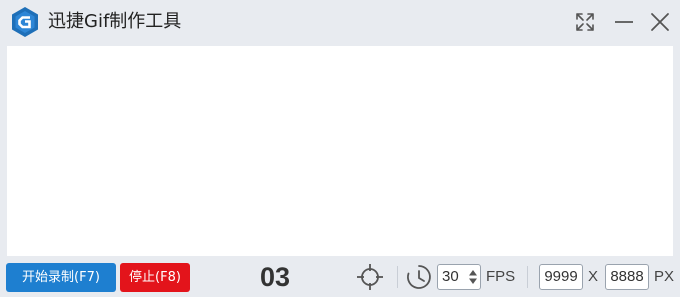 The width and height of the screenshot is (680, 297). Describe the element at coordinates (155, 277) in the screenshot. I see `stop-button: 停止(F8)` at that location.